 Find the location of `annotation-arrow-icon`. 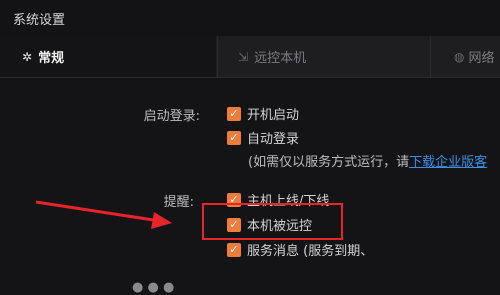

annotation-arrow-icon is located at coordinates (103, 214).